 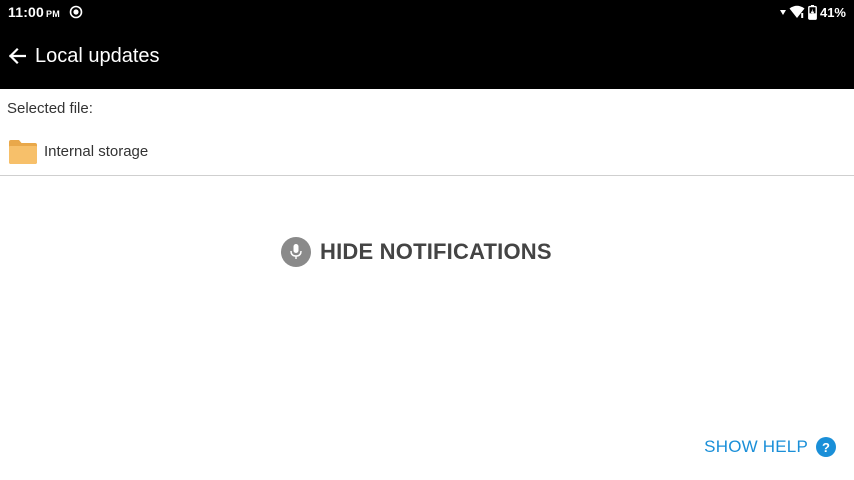 I want to click on signal-down-icon, so click(x=782, y=12).